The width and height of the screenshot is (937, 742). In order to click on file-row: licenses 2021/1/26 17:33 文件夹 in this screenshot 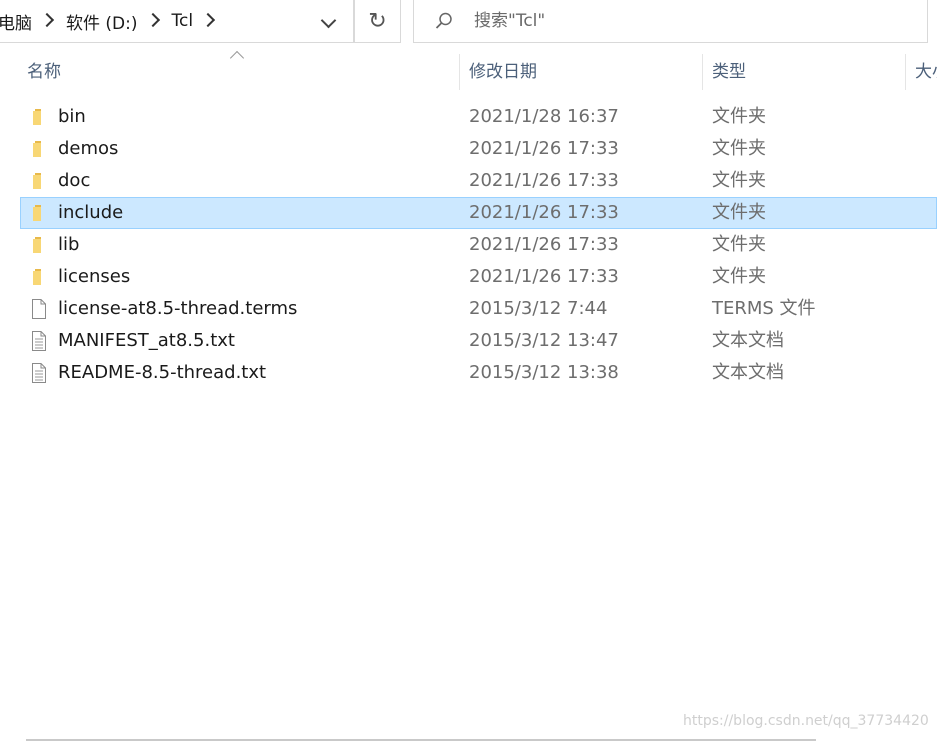, I will do `click(478, 277)`.